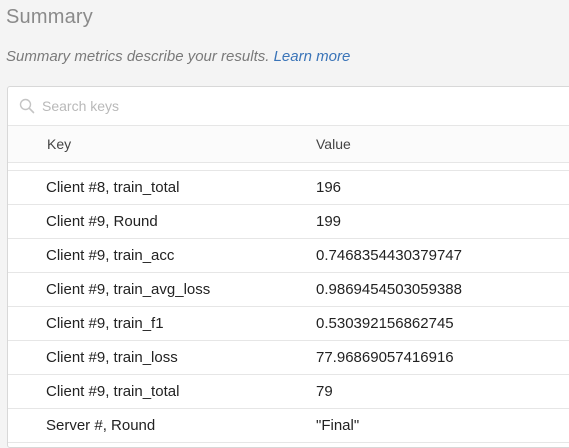 The width and height of the screenshot is (569, 448). What do you see at coordinates (128, 289) in the screenshot?
I see `row-key: Client #9, train_avg_loss` at bounding box center [128, 289].